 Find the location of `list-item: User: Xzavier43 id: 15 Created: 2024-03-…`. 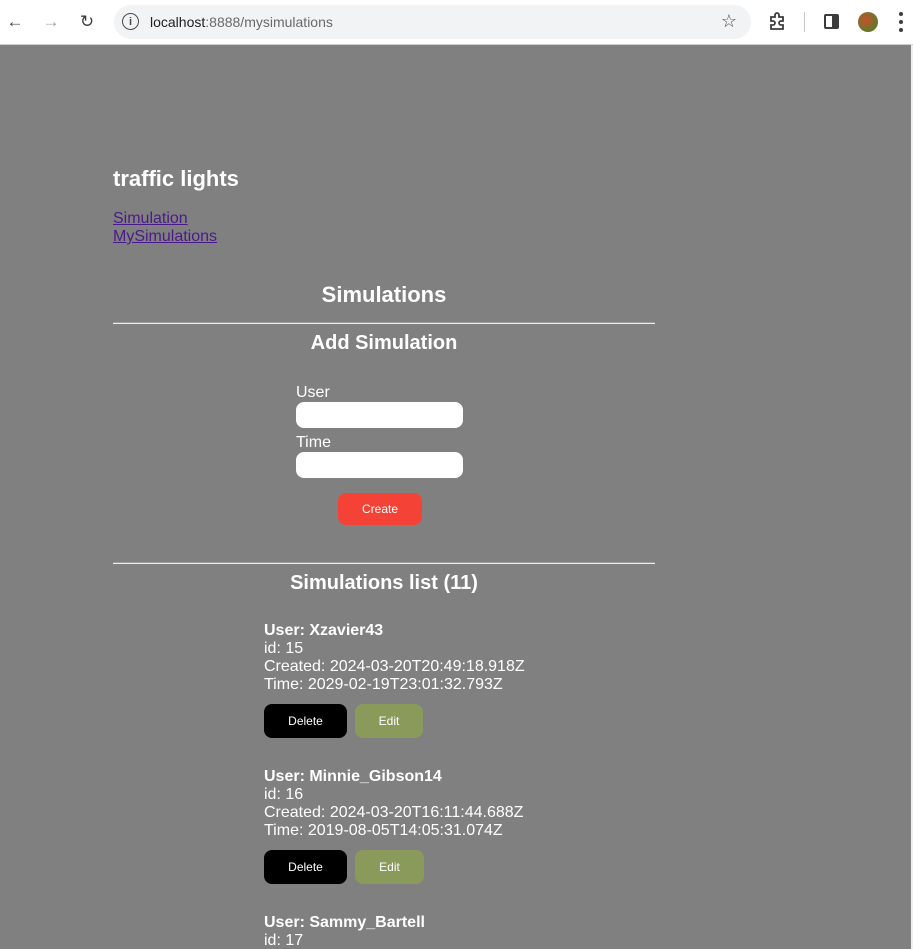

list-item: User: Xzavier43 id: 15 Created: 2024-03-… is located at coordinates (394, 680).